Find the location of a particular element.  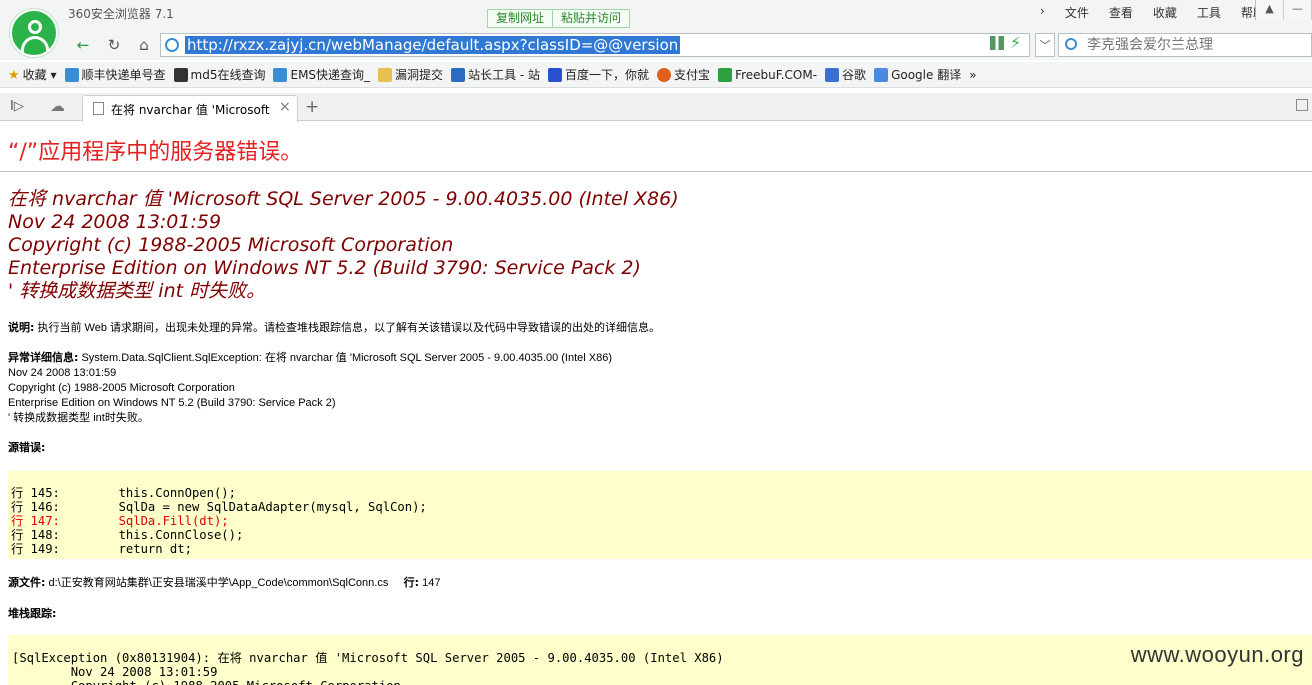

tab-strip: I▷ ☁ 在将 nvarchar 值 'Microsoft SQ × + is located at coordinates (656, 107).